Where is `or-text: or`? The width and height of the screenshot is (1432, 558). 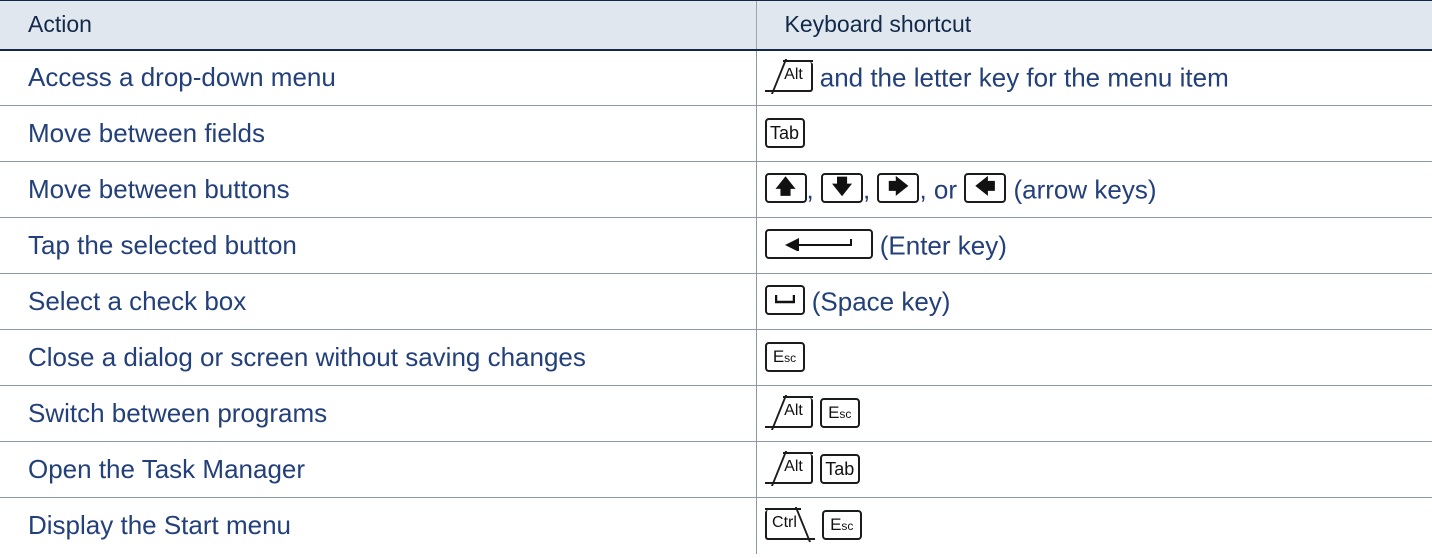
or-text: or is located at coordinates (945, 189).